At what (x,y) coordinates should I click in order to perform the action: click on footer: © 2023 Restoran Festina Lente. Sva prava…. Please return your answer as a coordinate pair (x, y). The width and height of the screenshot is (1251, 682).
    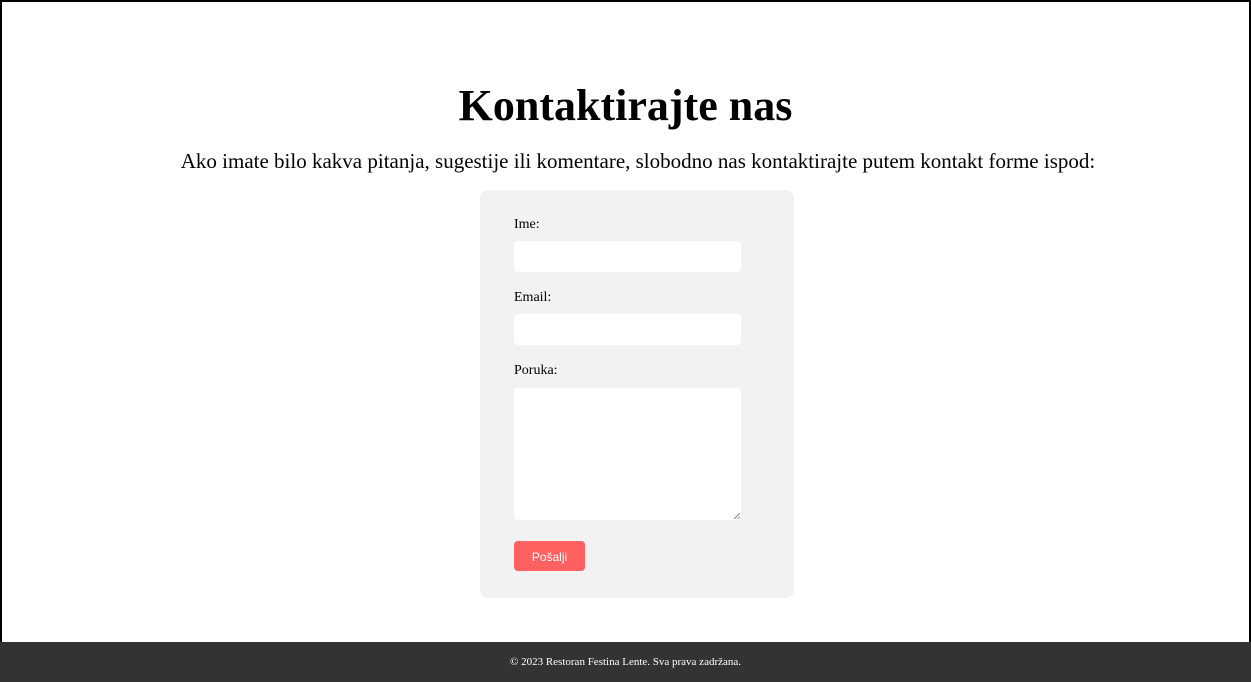
    Looking at the image, I should click on (625, 662).